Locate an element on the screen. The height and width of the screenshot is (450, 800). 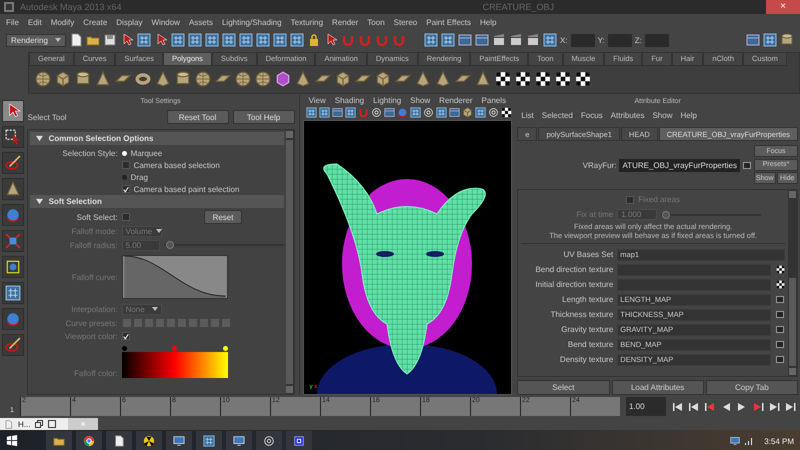
tool-settings-button: Tool Help is located at coordinates (263, 117).